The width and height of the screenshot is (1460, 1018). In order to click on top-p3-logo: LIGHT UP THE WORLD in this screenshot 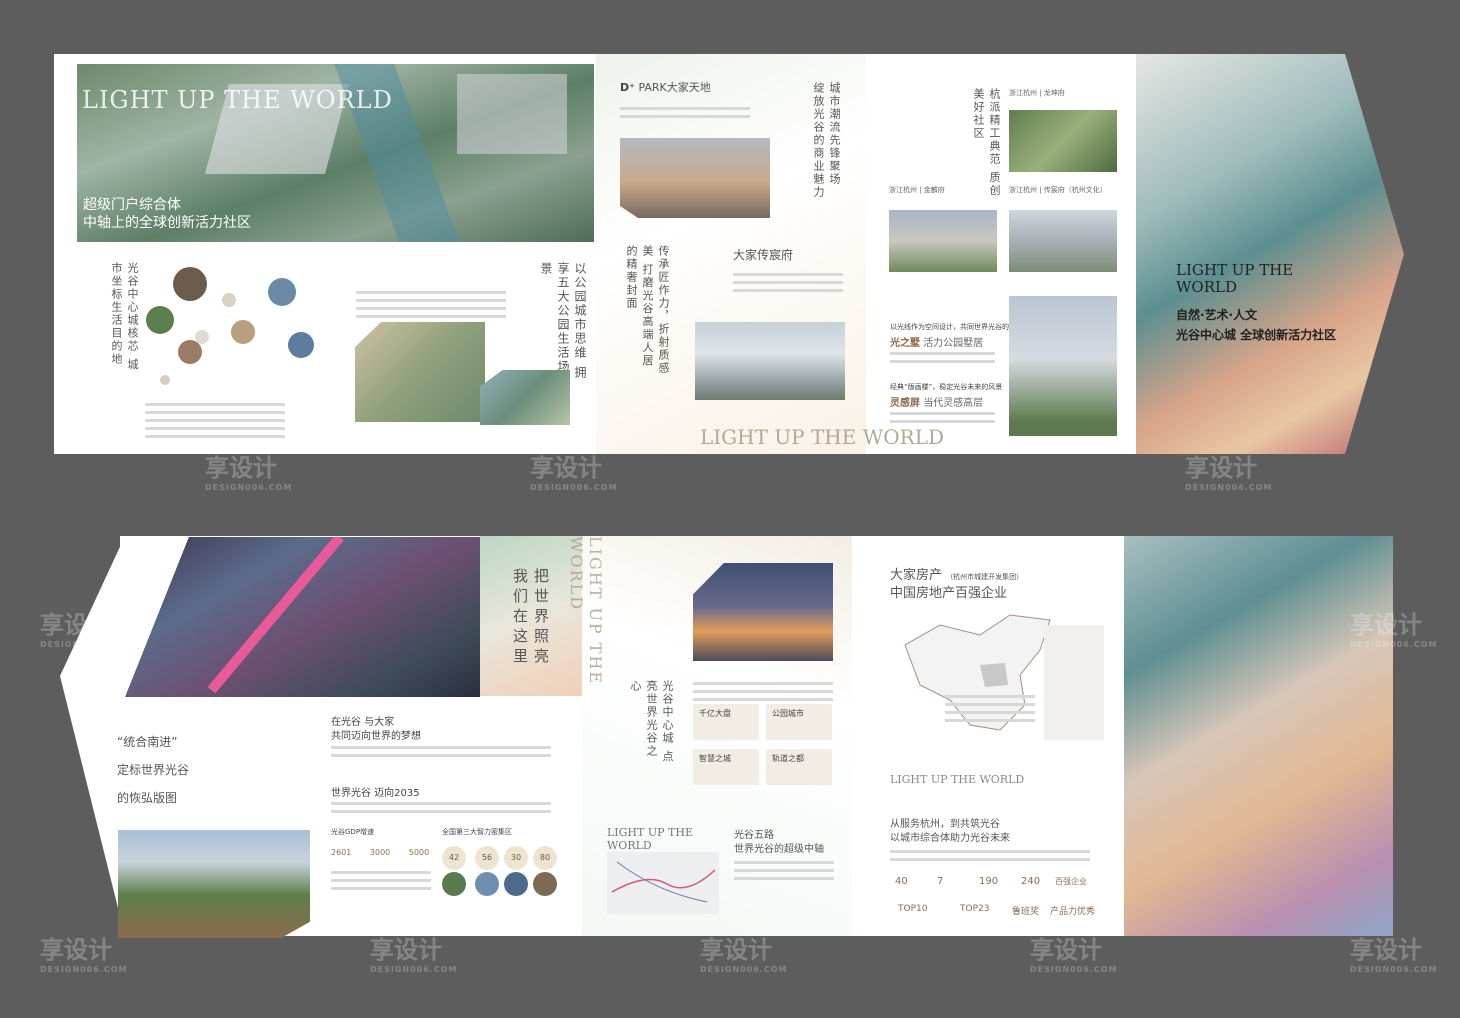, I will do `click(822, 437)`.